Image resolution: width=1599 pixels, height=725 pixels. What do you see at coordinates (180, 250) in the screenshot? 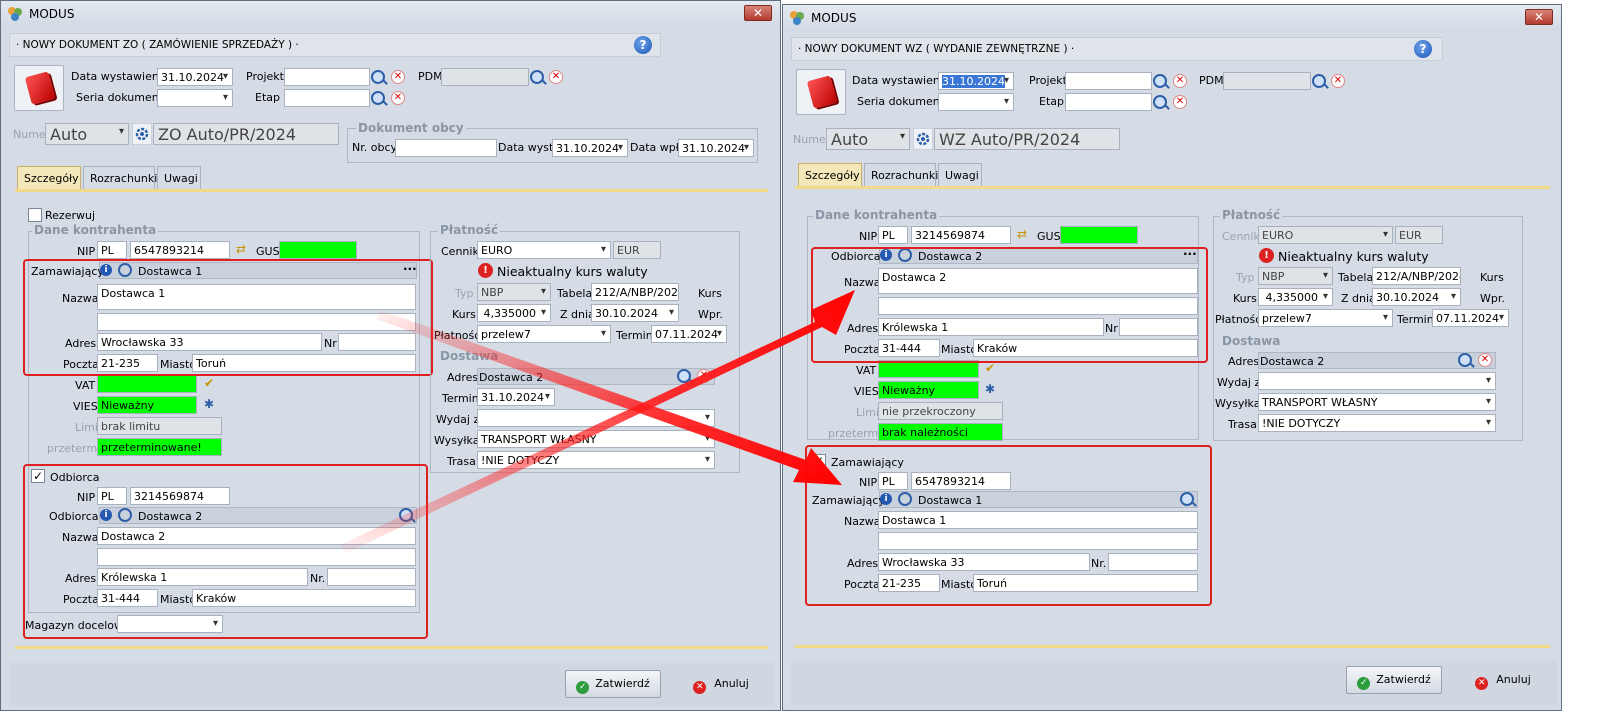
I see `nip-field: 6547893214` at bounding box center [180, 250].